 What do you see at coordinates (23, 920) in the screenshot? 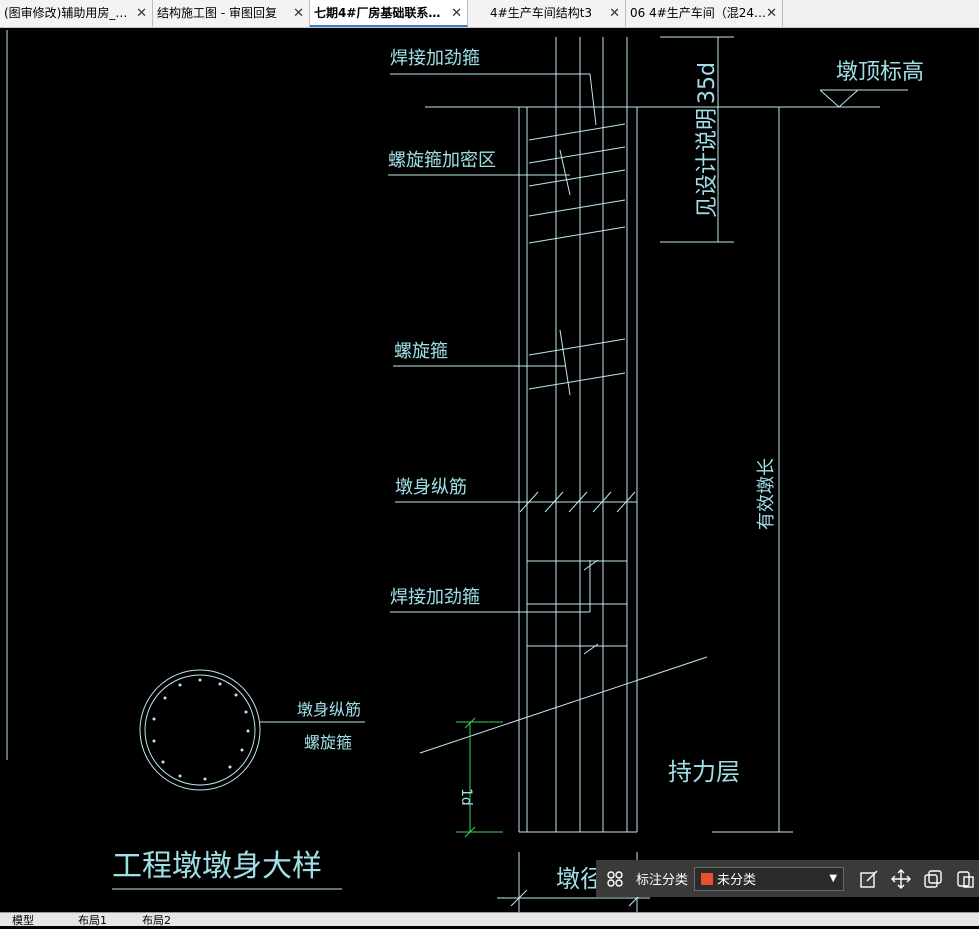
I see `tab-model: 模型` at bounding box center [23, 920].